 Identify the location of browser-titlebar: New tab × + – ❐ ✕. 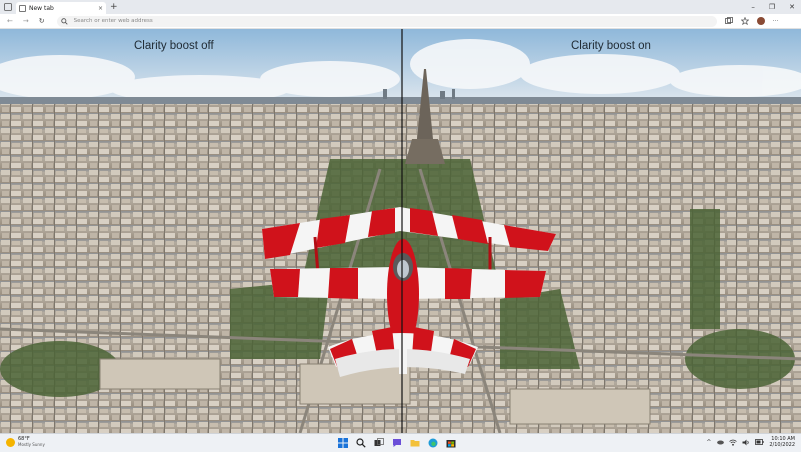
(400, 7).